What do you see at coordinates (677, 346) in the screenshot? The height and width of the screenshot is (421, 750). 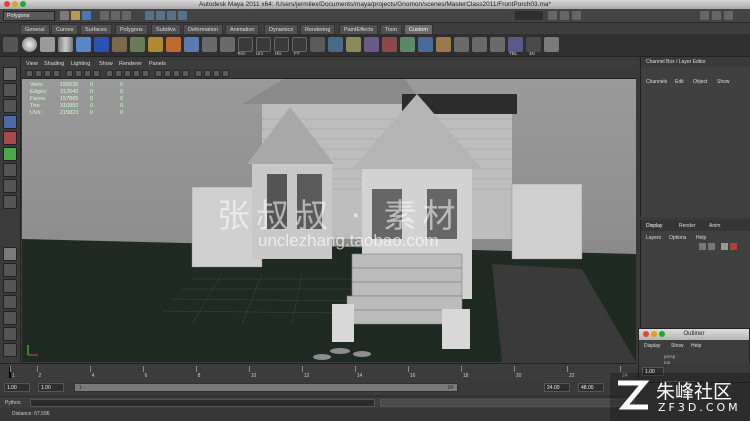 I see `outliner-menu-show: Show` at bounding box center [677, 346].